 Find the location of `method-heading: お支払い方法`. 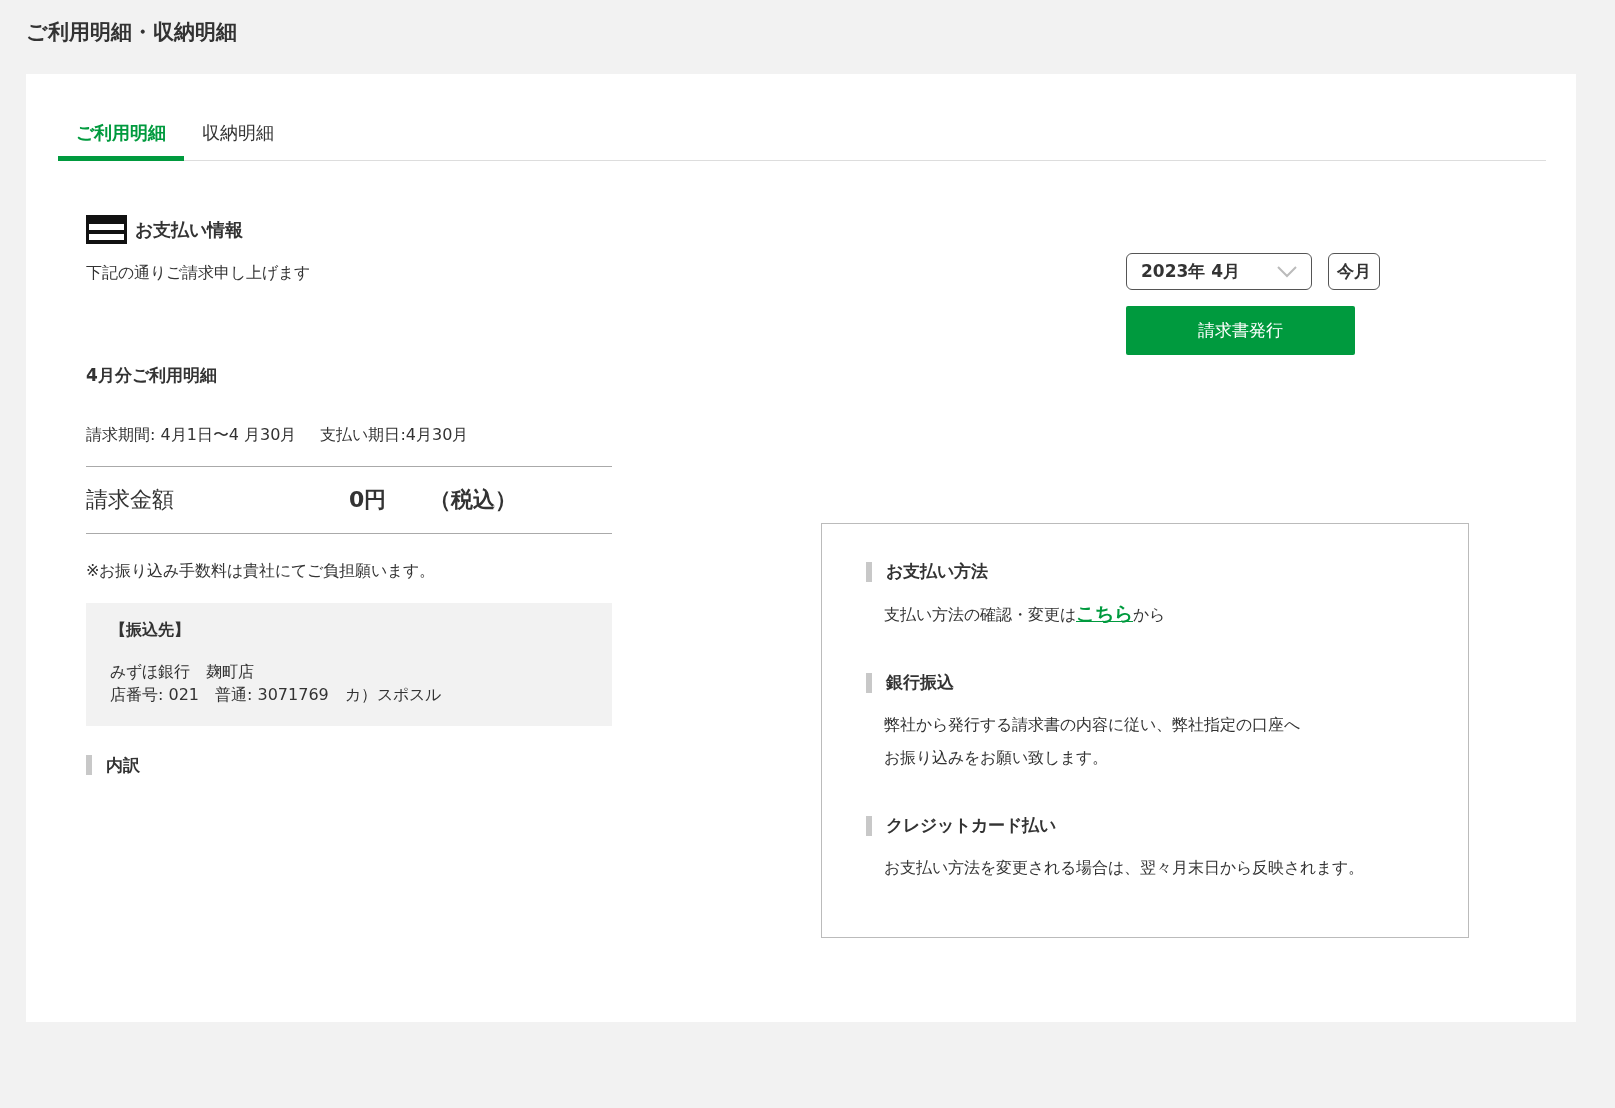

method-heading: お支払い方法 is located at coordinates (937, 571).